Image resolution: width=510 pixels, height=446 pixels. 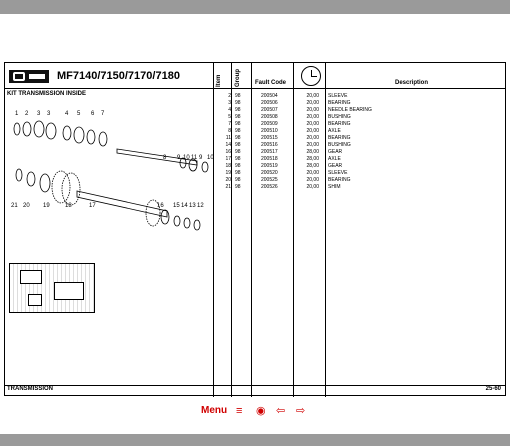 I want to click on fault-code: 200519, so click(x=269, y=166).